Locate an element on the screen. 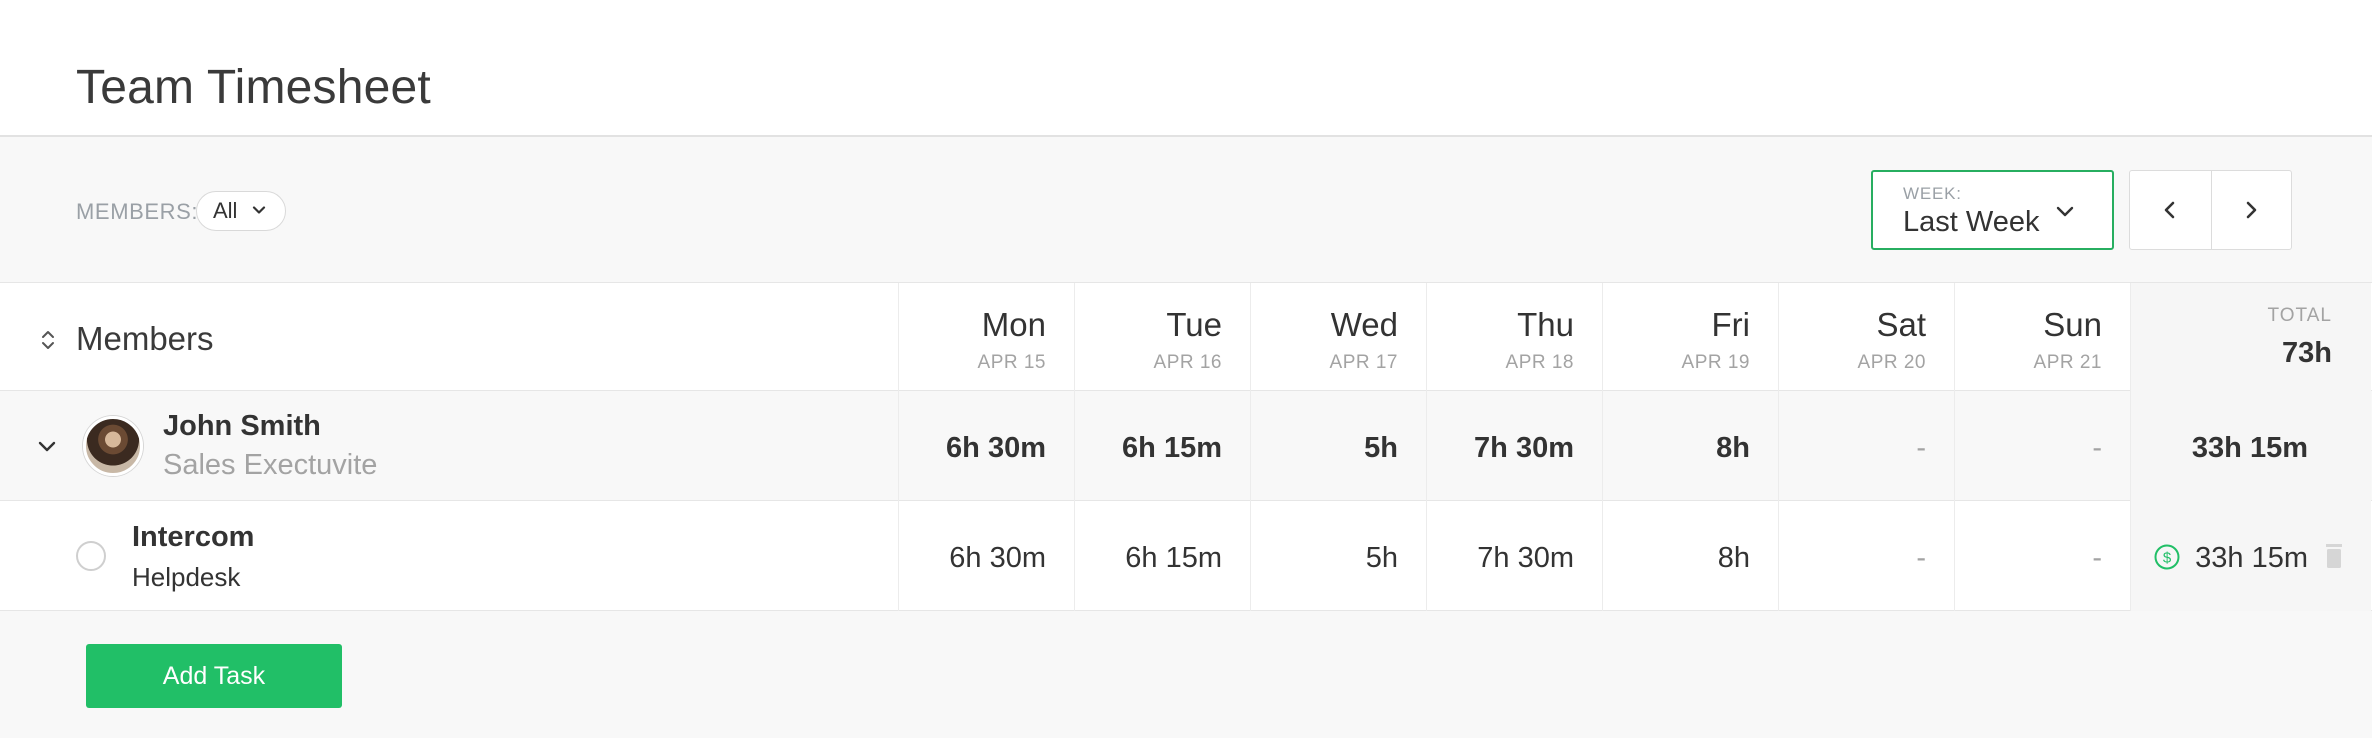 This screenshot has height=738, width=2372. day-name: Sun is located at coordinates (2072, 324).